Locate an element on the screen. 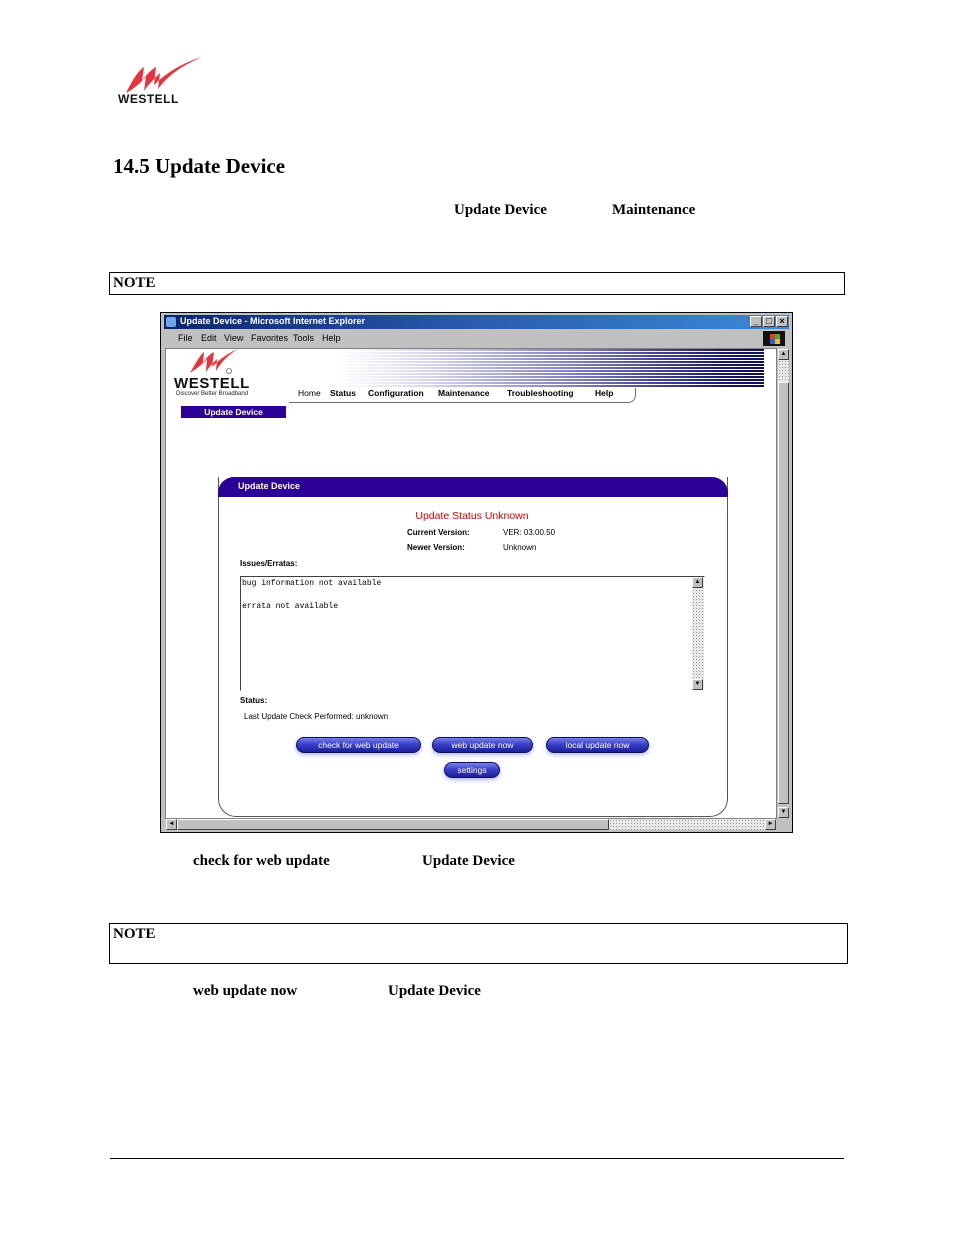 The width and height of the screenshot is (954, 1235). scroll-left-icon: ◄ is located at coordinates (171, 824).